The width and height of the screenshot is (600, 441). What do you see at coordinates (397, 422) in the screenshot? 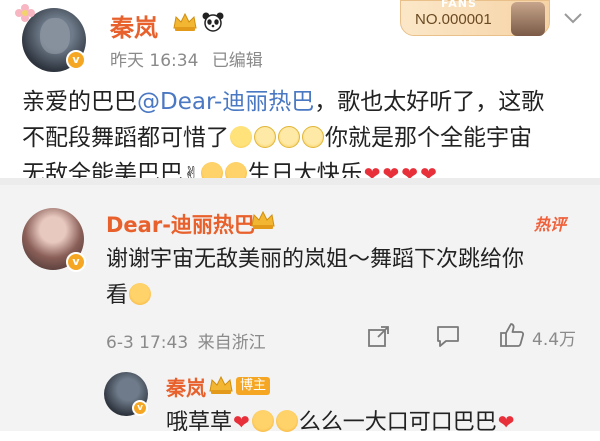
I see `reply-text-b: 么么一大口可口巴巴` at bounding box center [397, 422].